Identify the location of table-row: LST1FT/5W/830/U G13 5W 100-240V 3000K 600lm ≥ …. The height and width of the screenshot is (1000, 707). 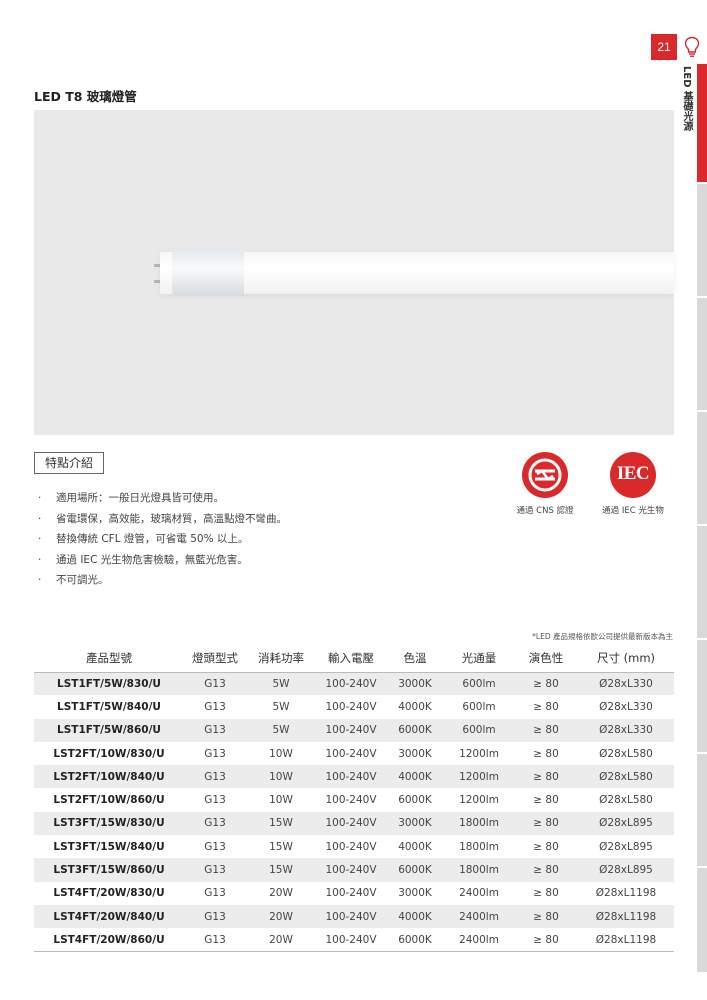
(354, 684).